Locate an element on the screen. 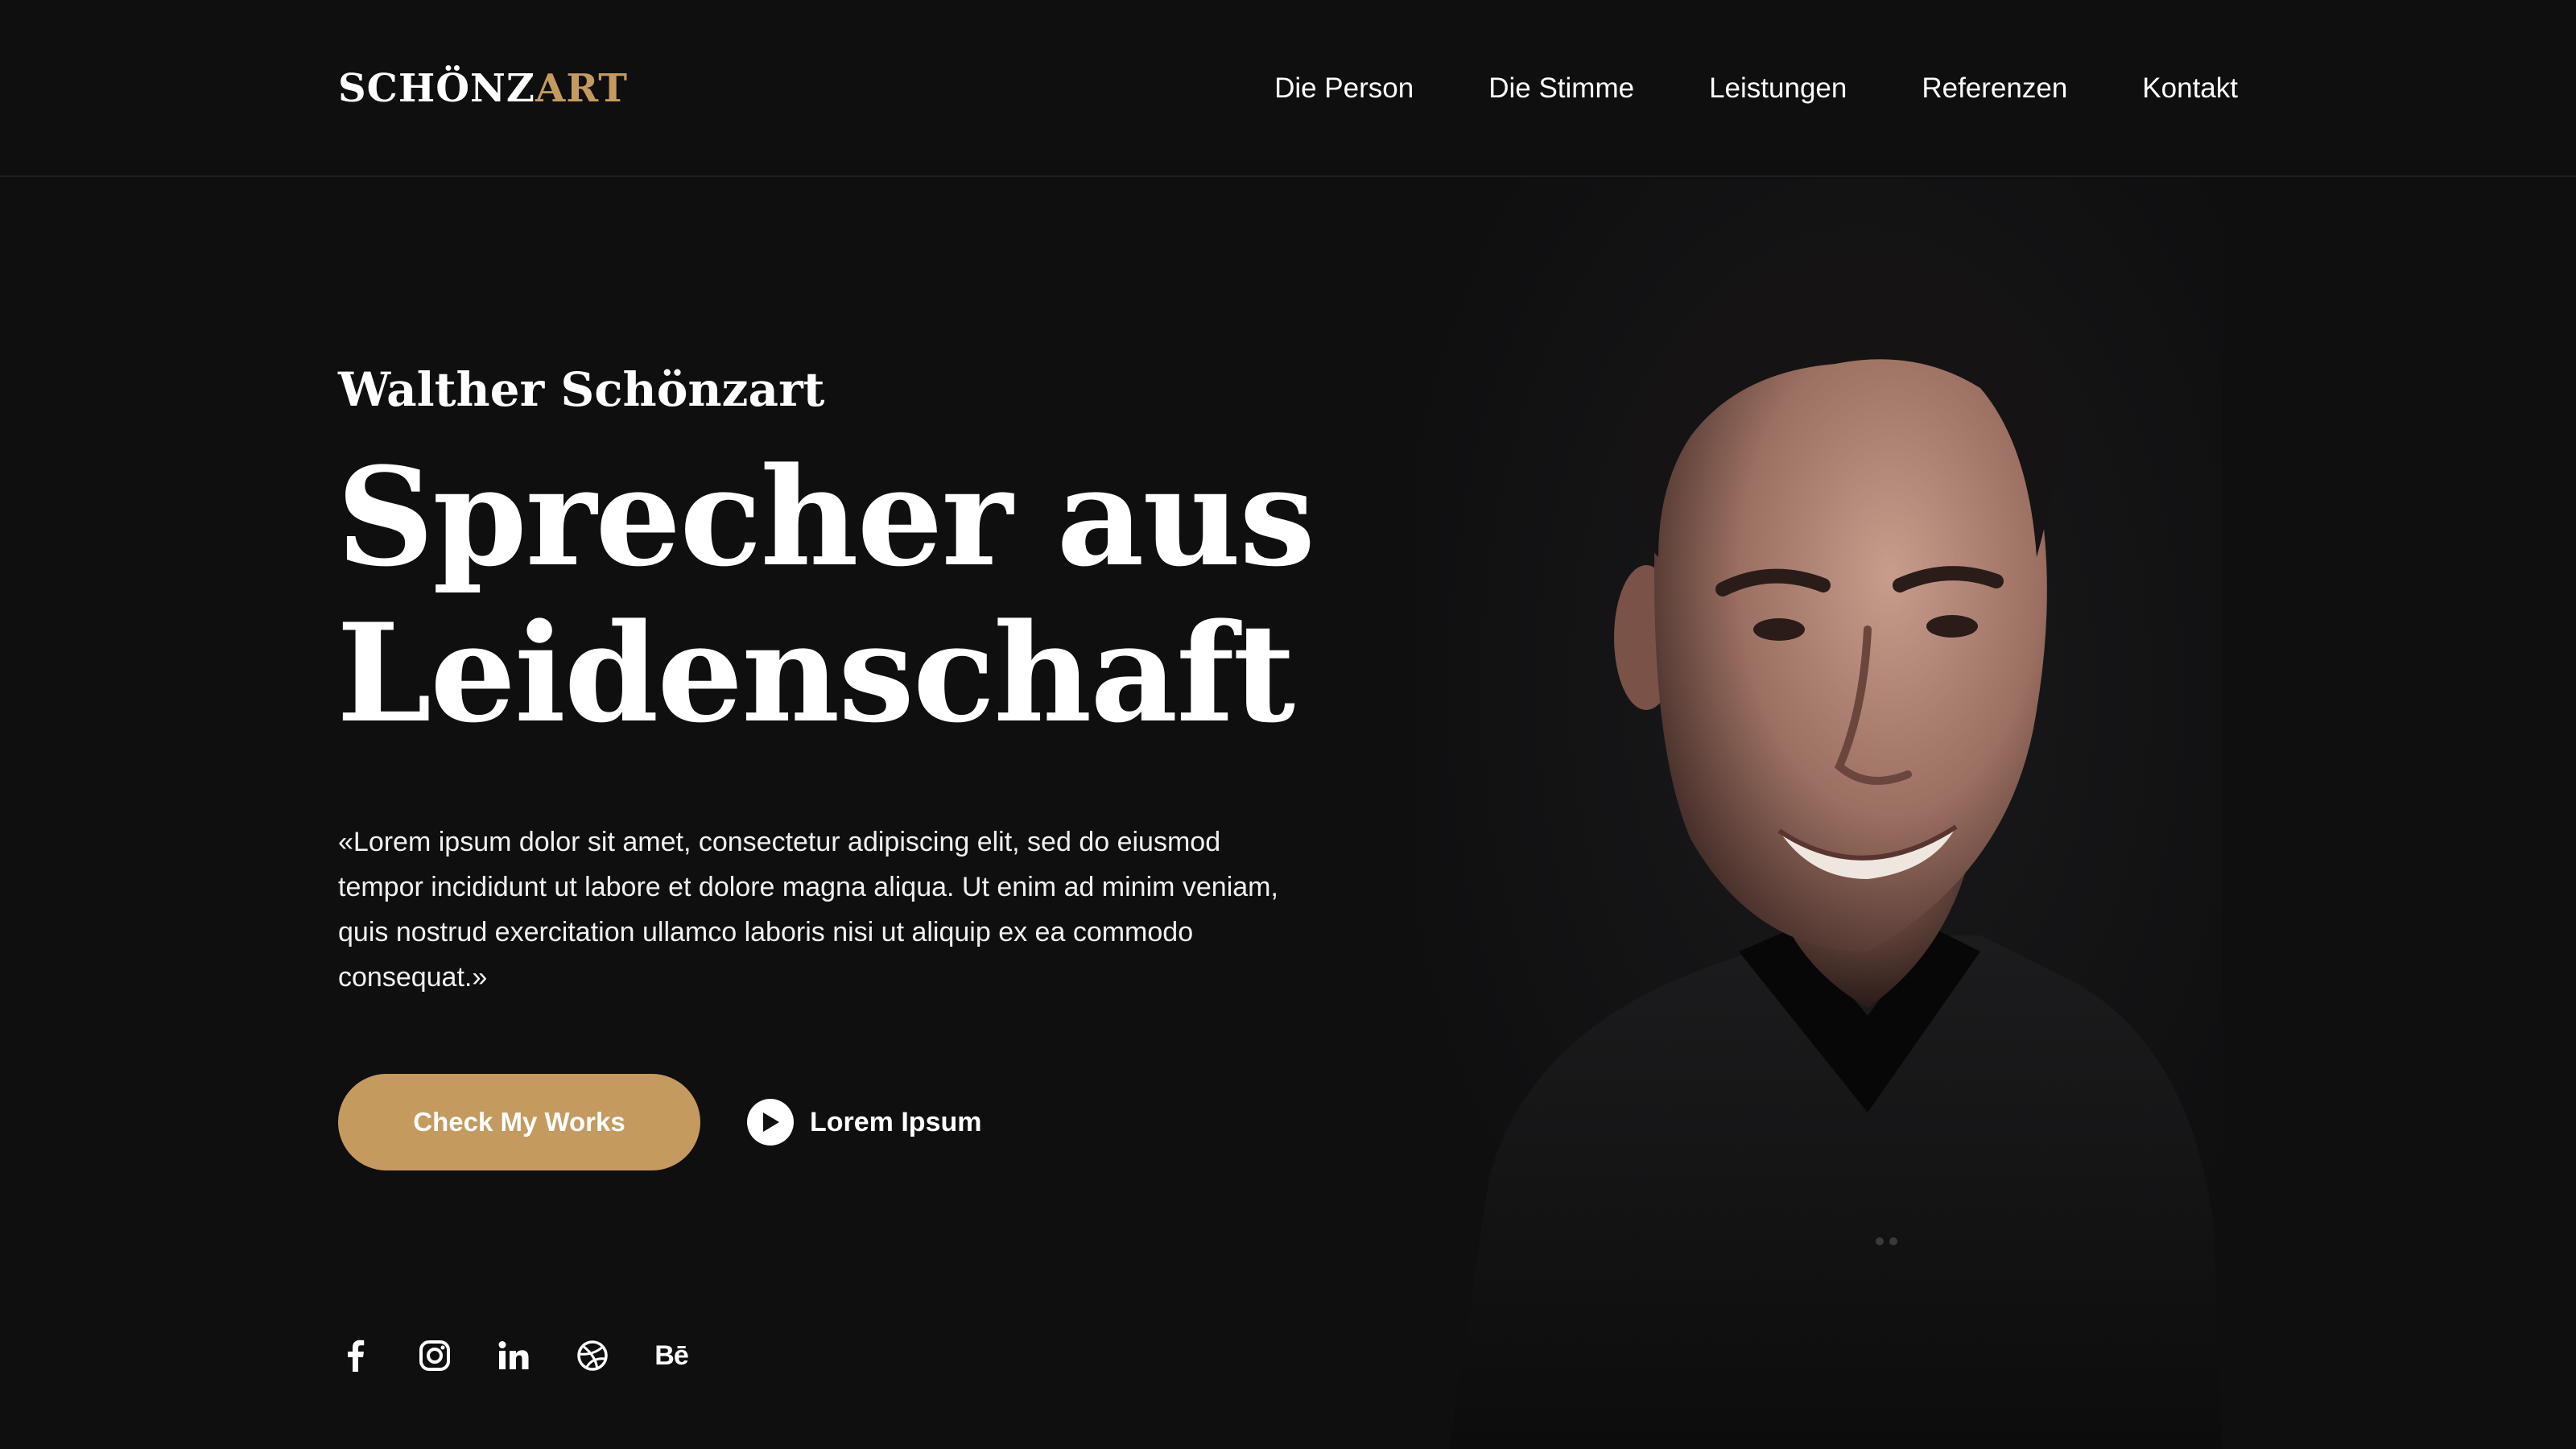 This screenshot has height=1449, width=2576. nav-item-die-stimme: Die Stimme is located at coordinates (1561, 88).